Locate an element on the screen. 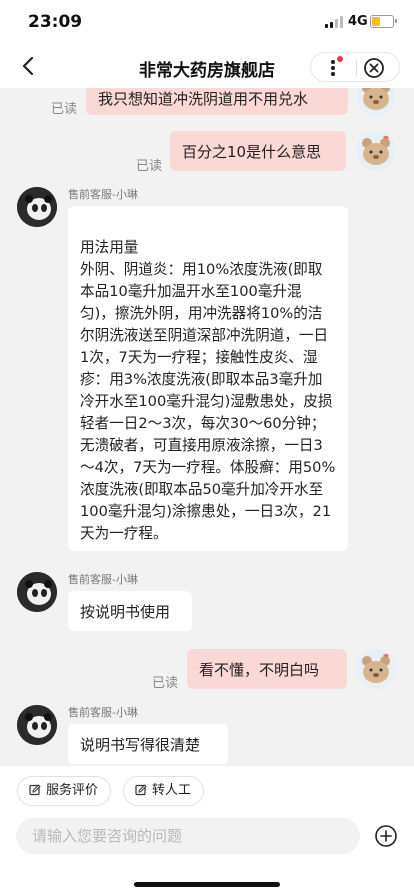 Image resolution: width=414 pixels, height=896 pixels. message-text: 按说明书使用 is located at coordinates (125, 612).